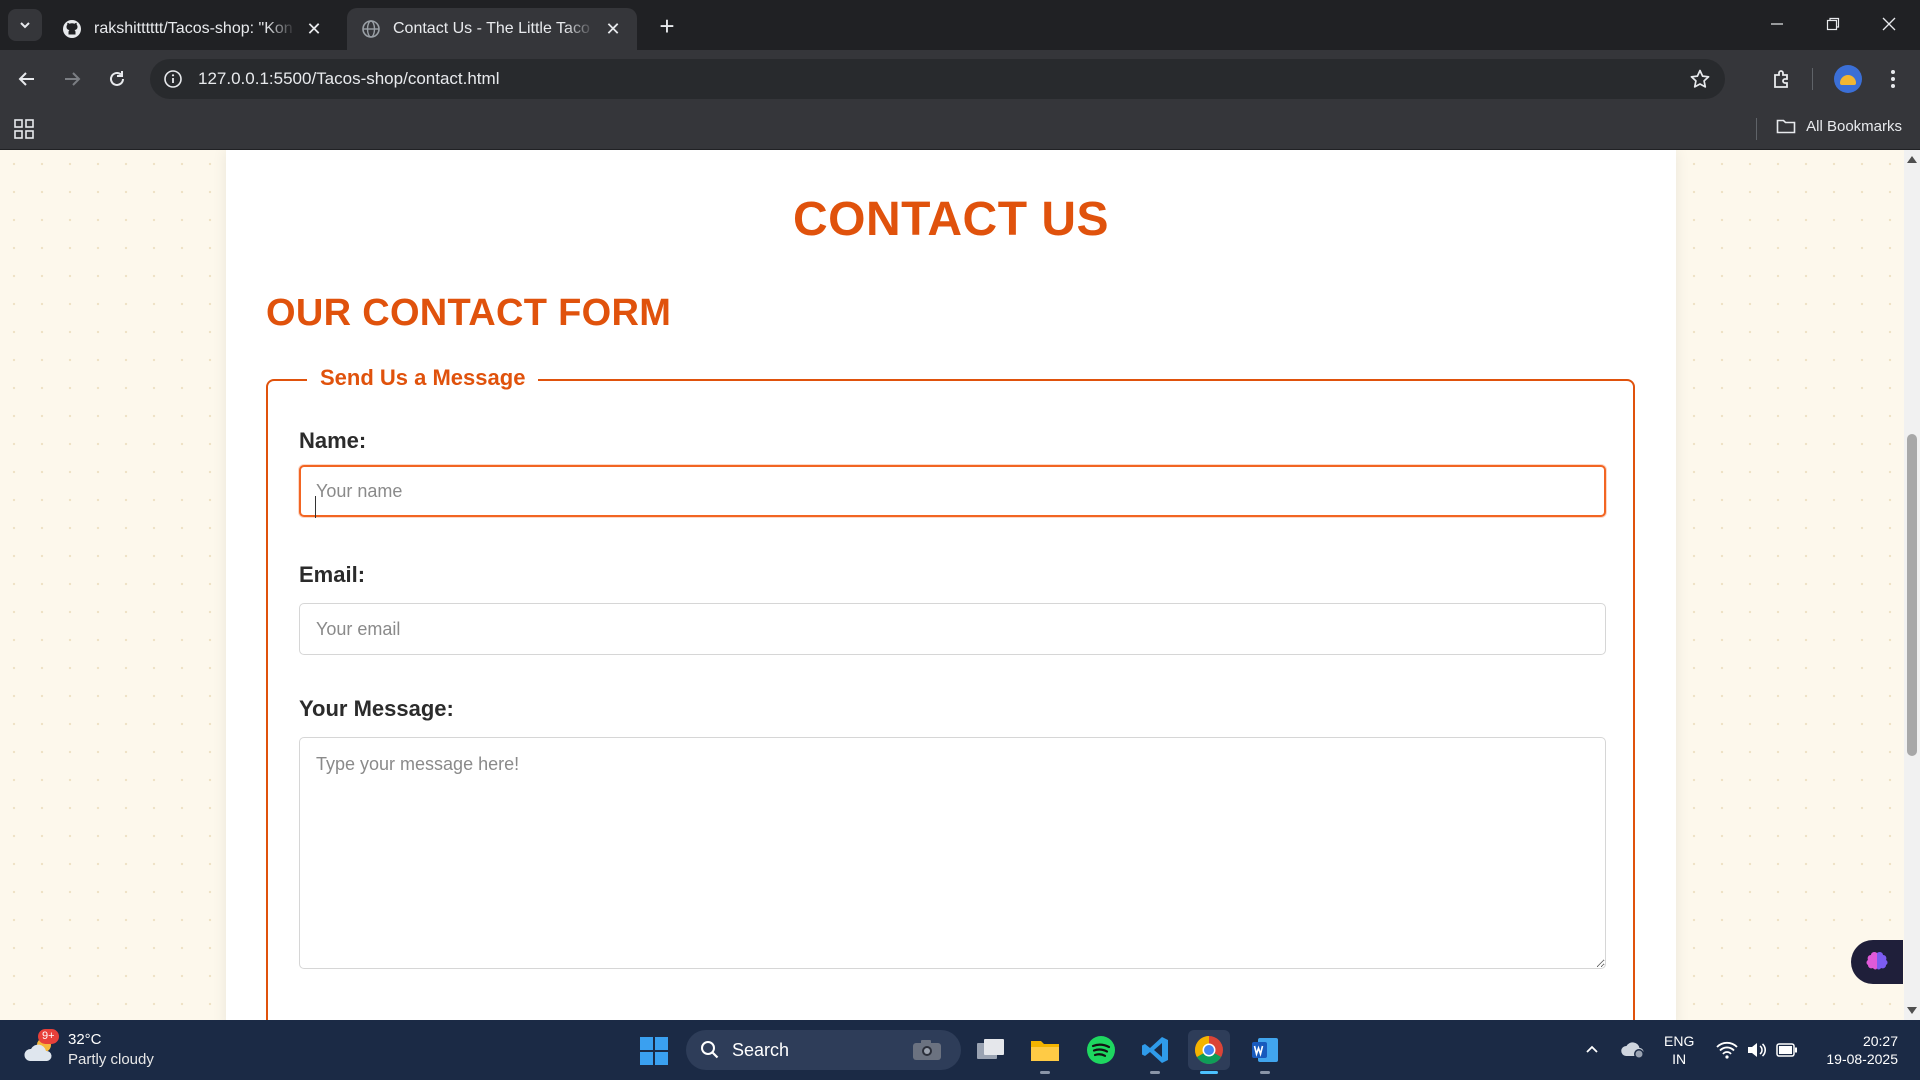 The image size is (1920, 1080). Describe the element at coordinates (1862, 1059) in the screenshot. I see `clock-date: 19-08-2025` at that location.